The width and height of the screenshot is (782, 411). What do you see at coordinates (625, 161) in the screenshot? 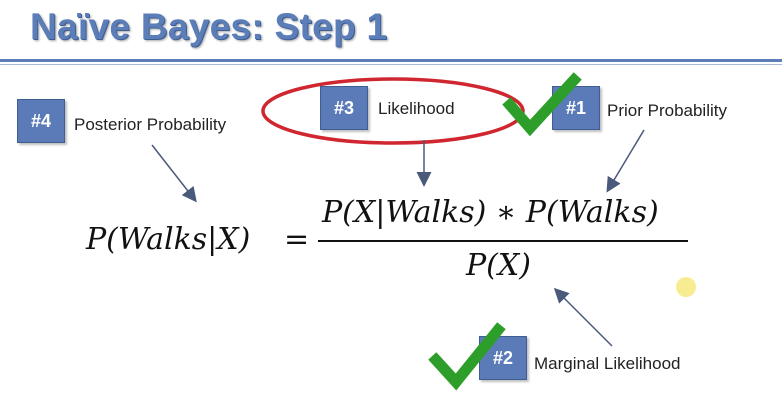
I see `arrow-prior` at bounding box center [625, 161].